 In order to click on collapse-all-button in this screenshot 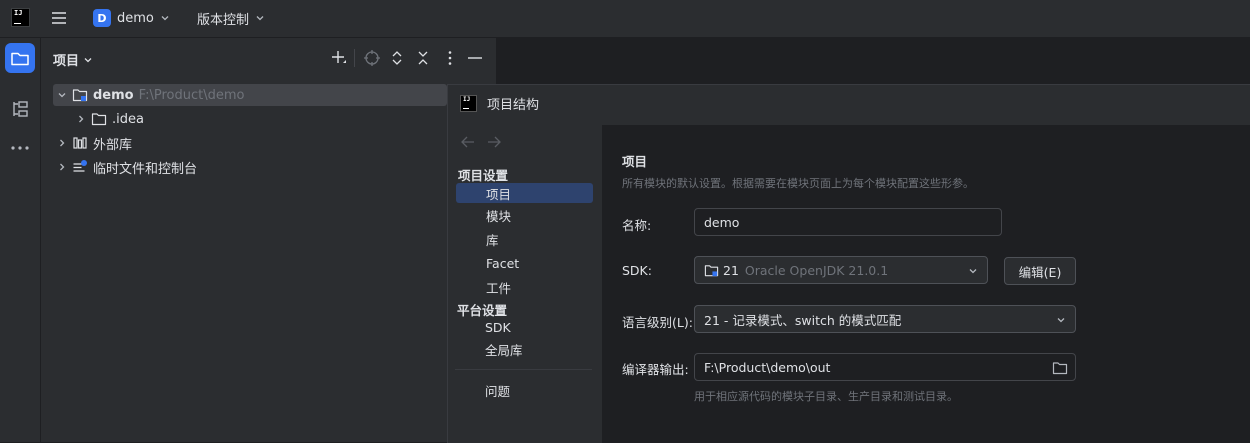, I will do `click(423, 58)`.